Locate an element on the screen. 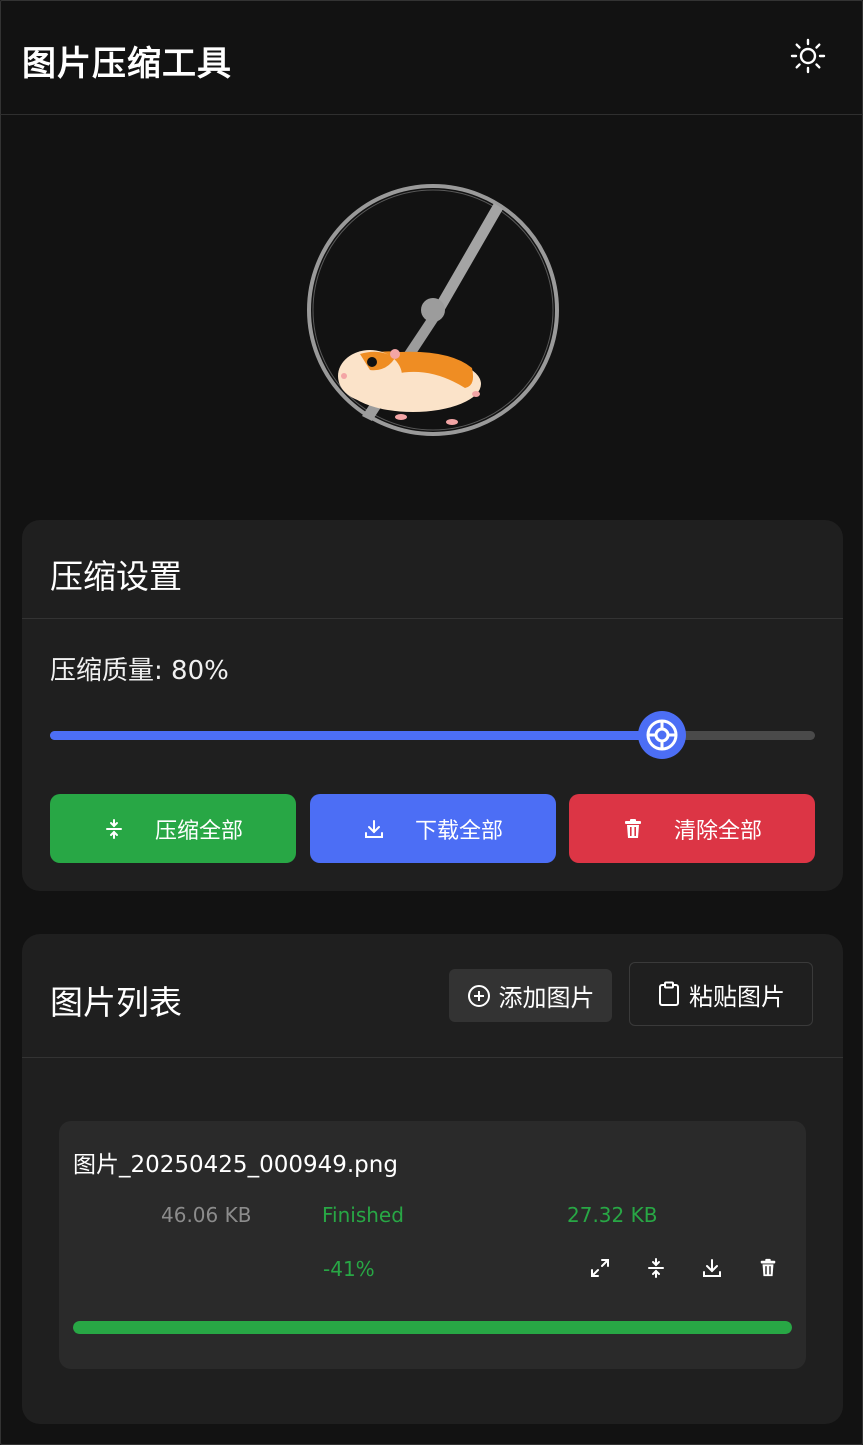 Image resolution: width=863 pixels, height=1445 pixels. hamster-wheel-logo is located at coordinates (433, 310).